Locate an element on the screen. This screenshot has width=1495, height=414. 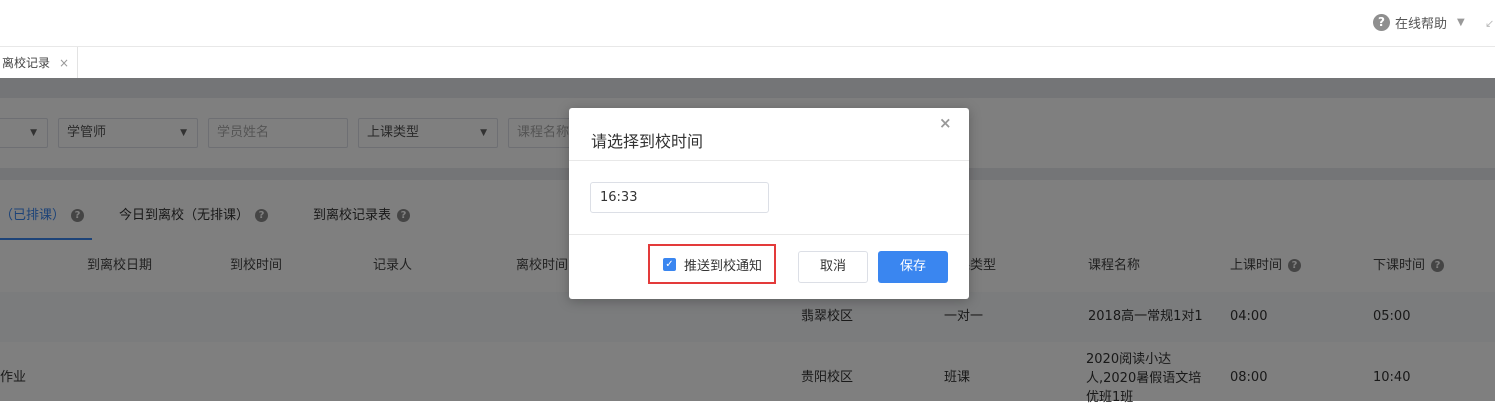
help-icon: ? is located at coordinates (1381, 22).